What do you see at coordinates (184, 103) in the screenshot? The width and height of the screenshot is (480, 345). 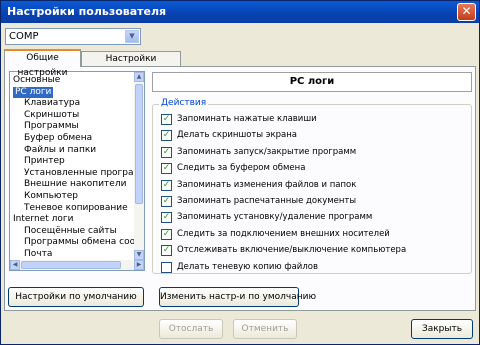 I see `group-label: Действия` at bounding box center [184, 103].